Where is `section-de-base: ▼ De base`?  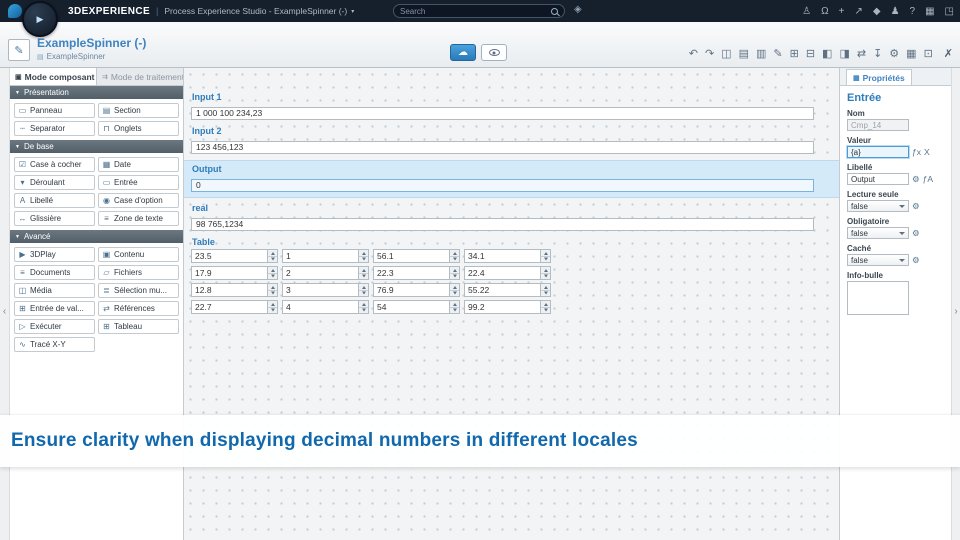 section-de-base: ▼ De base is located at coordinates (96, 146).